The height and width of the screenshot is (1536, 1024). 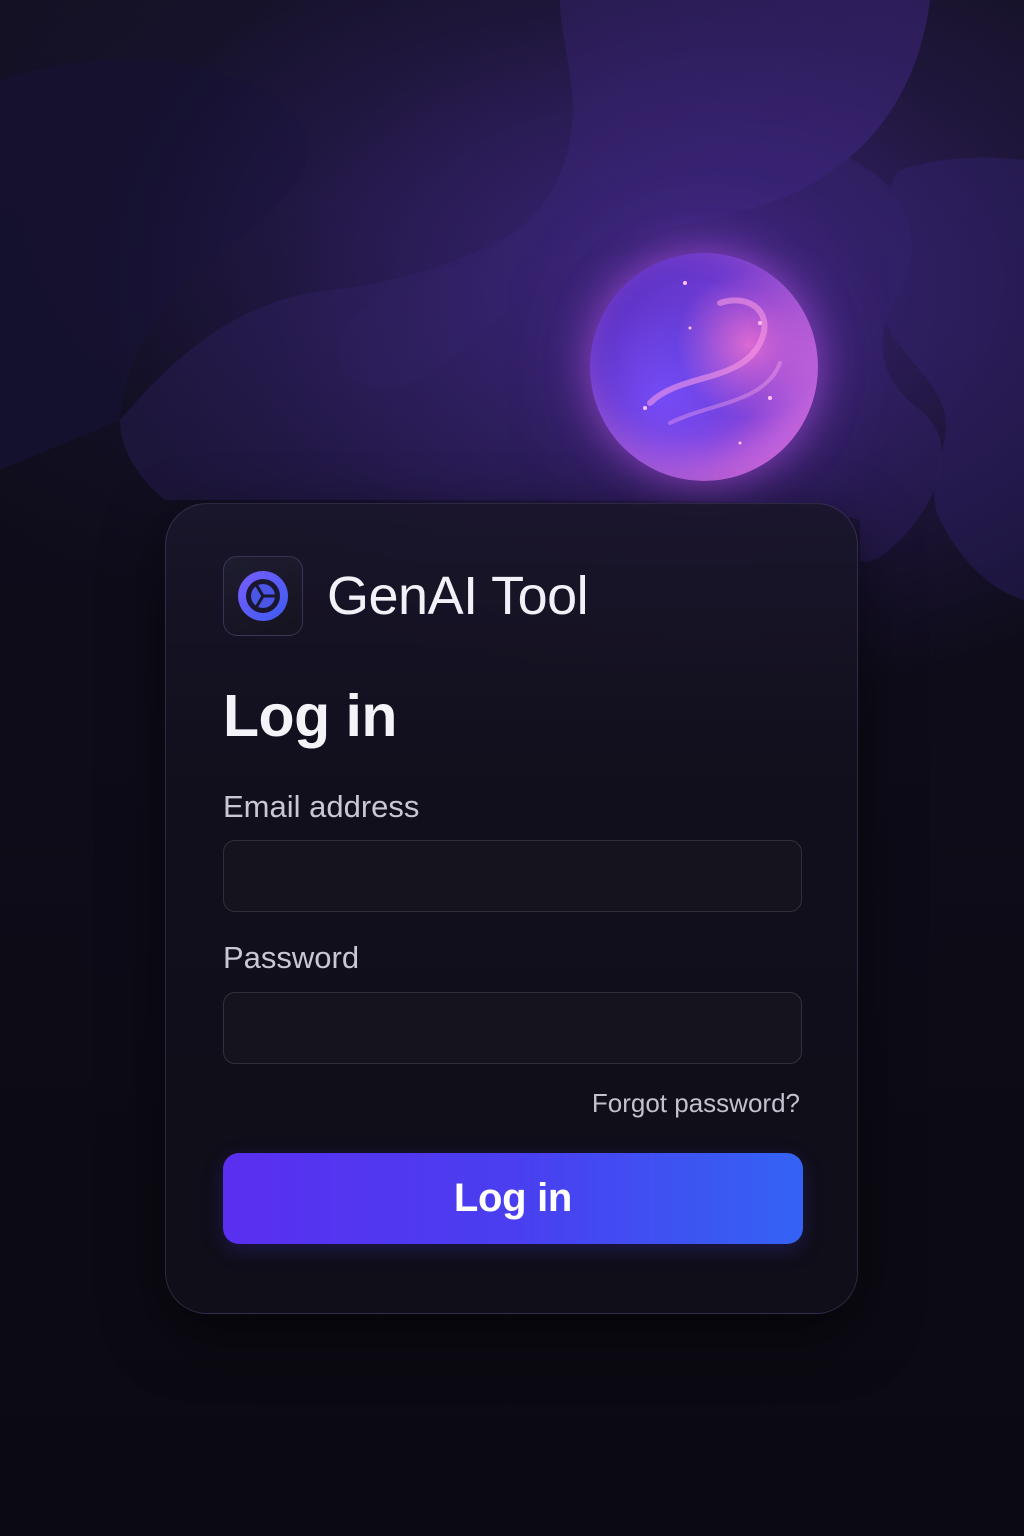 What do you see at coordinates (458, 596) in the screenshot?
I see `brand-name: GenAI Tool` at bounding box center [458, 596].